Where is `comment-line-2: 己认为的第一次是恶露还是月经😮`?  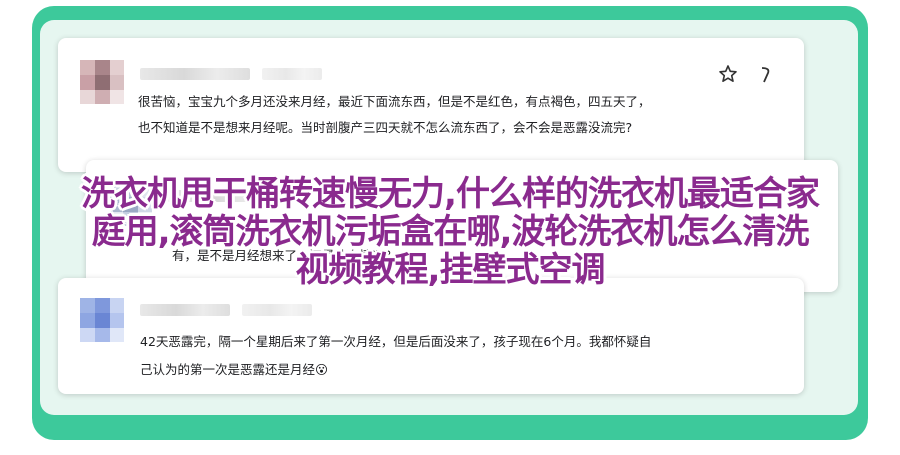 comment-line-2: 己认为的第一次是恶露还是月经😮 is located at coordinates (234, 369).